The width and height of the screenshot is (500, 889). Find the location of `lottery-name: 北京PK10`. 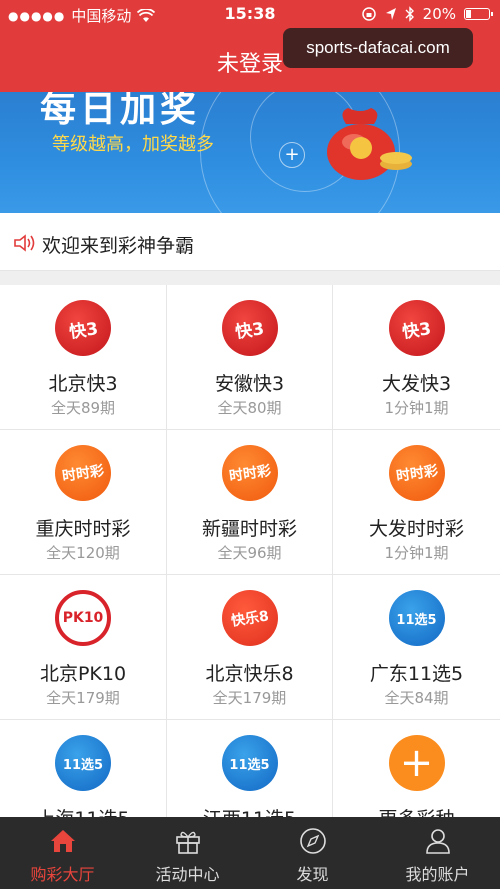

lottery-name: 北京PK10 is located at coordinates (83, 674).